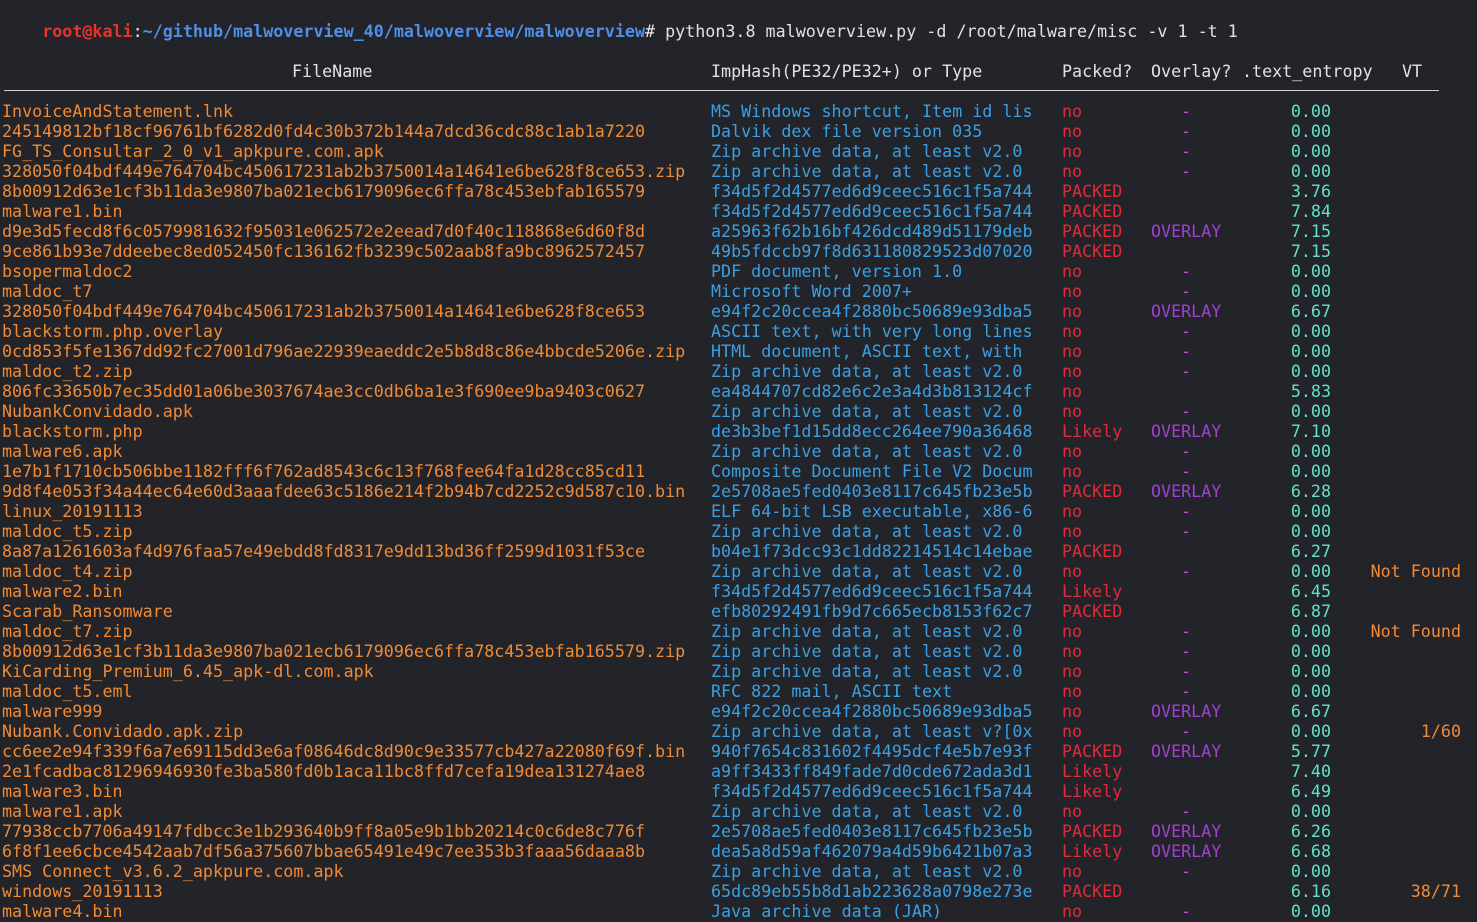  I want to click on cell-entropy: 6.68, so click(1310, 851).